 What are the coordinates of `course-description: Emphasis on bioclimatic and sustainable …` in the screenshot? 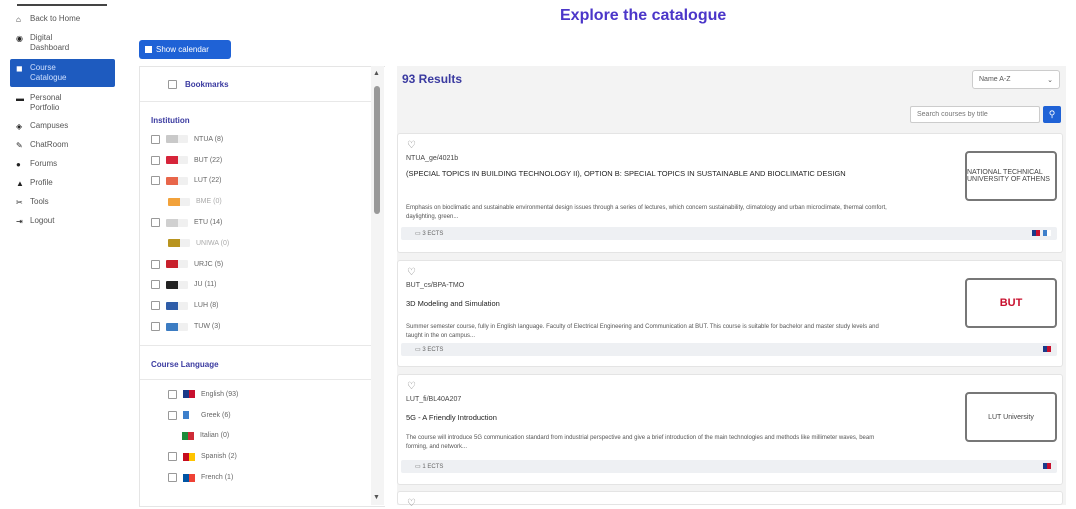 It's located at (646, 212).